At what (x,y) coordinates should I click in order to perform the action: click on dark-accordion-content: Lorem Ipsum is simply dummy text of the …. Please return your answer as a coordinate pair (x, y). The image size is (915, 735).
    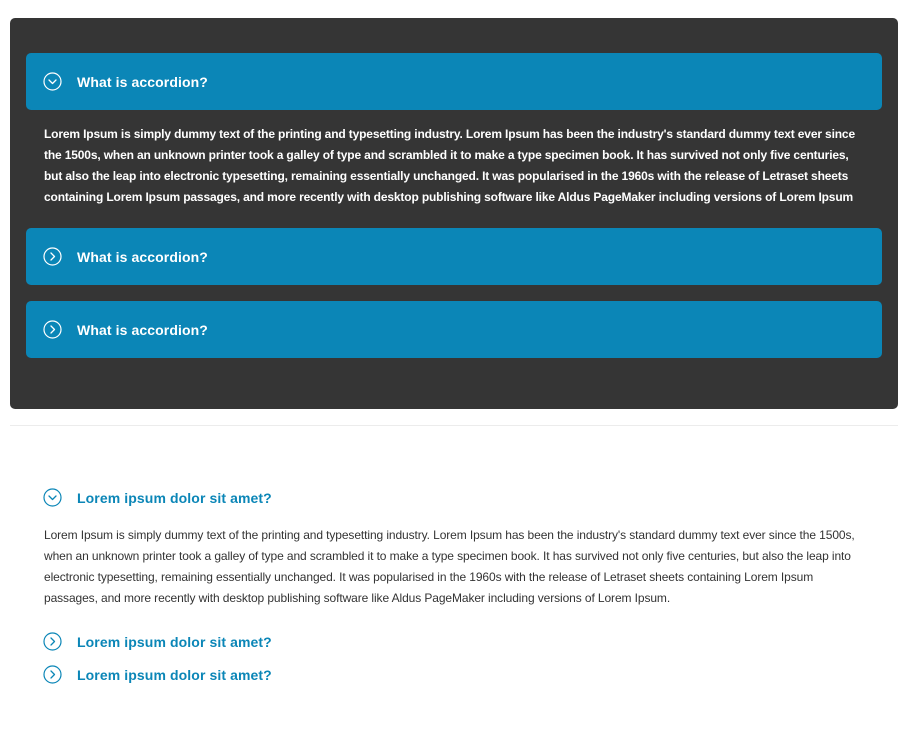
    Looking at the image, I should click on (449, 165).